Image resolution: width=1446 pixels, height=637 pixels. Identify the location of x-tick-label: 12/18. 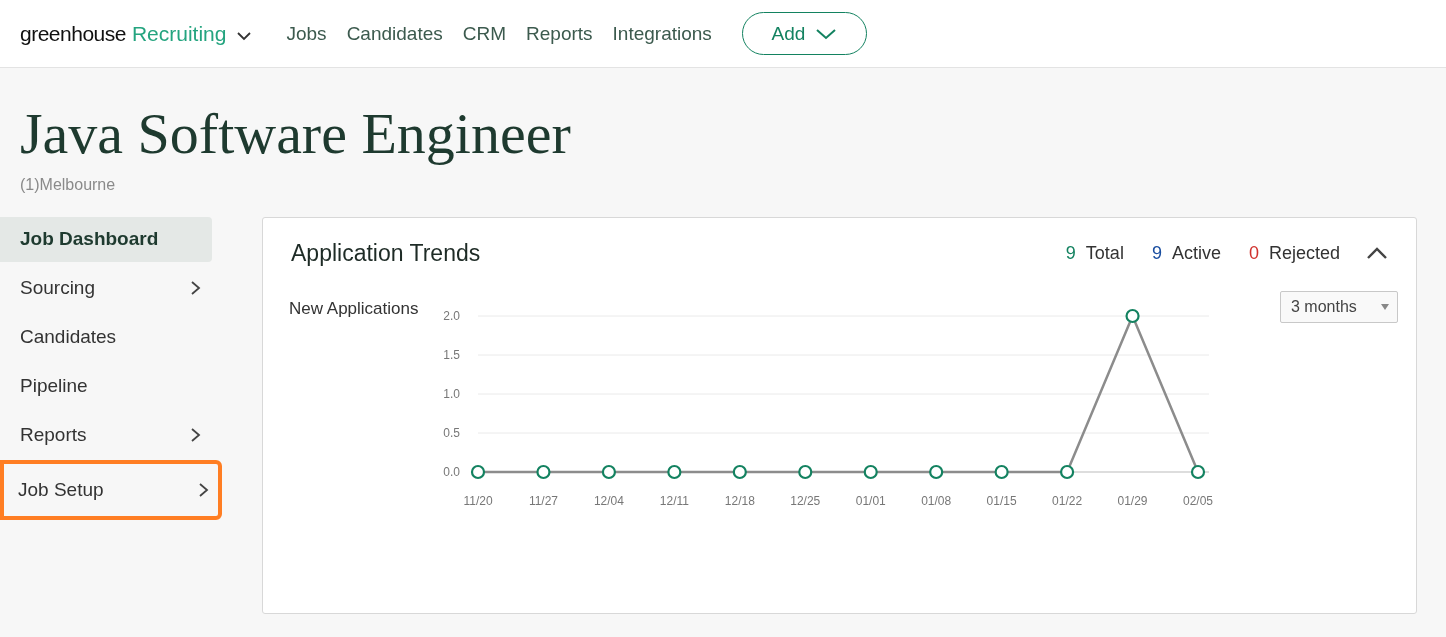
(739, 500).